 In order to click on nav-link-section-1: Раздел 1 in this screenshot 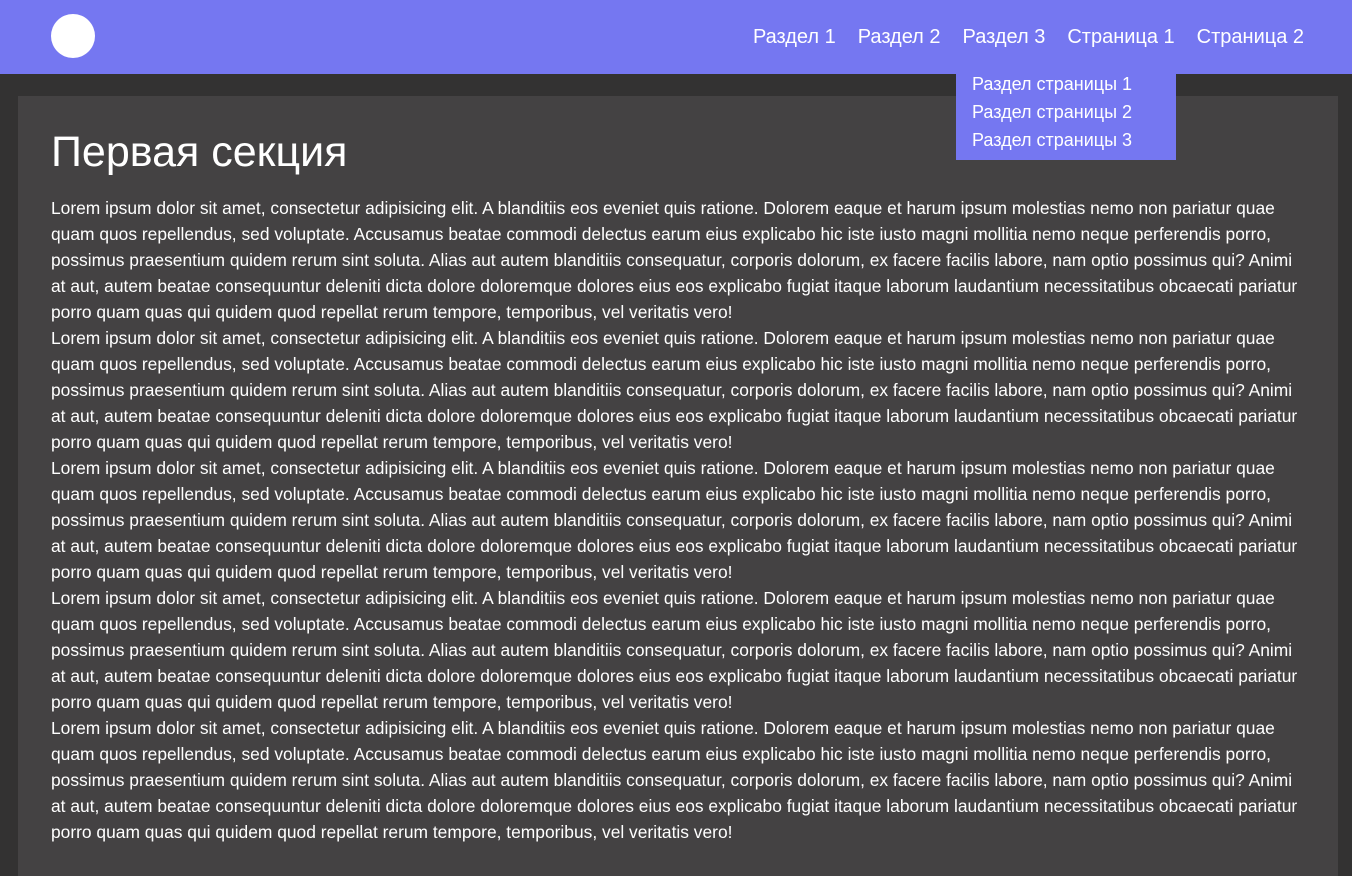, I will do `click(794, 37)`.